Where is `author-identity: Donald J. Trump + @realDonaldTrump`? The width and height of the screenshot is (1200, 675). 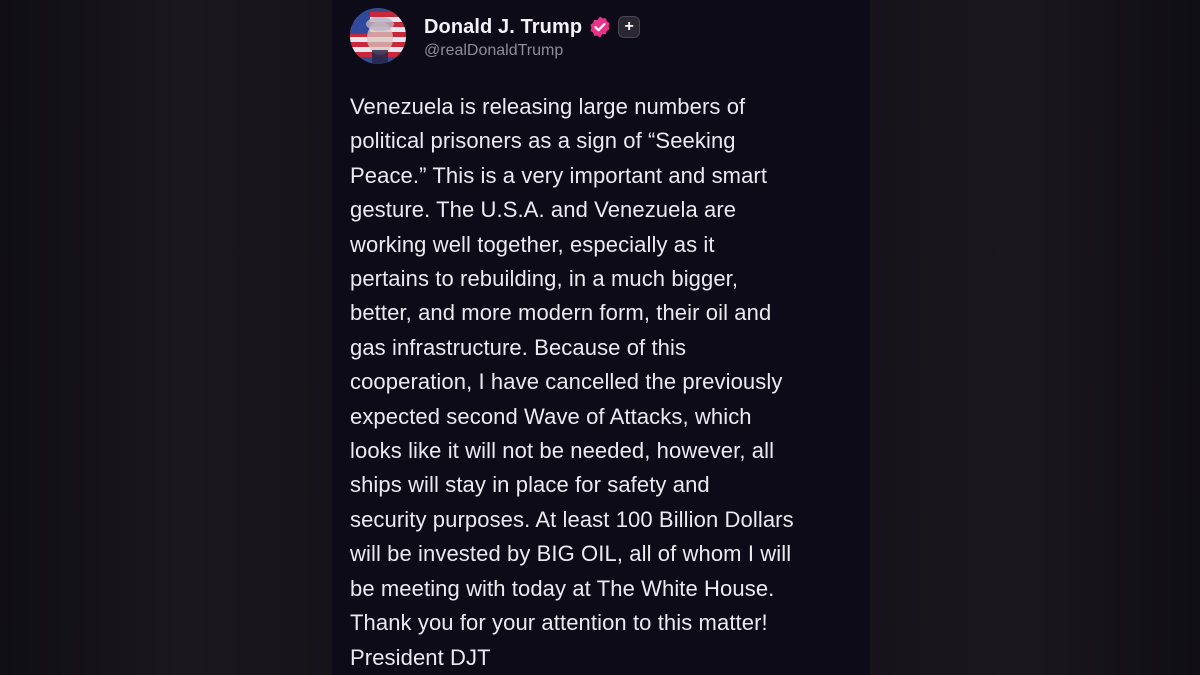
author-identity: Donald J. Trump + @realDonaldTrump is located at coordinates (532, 36).